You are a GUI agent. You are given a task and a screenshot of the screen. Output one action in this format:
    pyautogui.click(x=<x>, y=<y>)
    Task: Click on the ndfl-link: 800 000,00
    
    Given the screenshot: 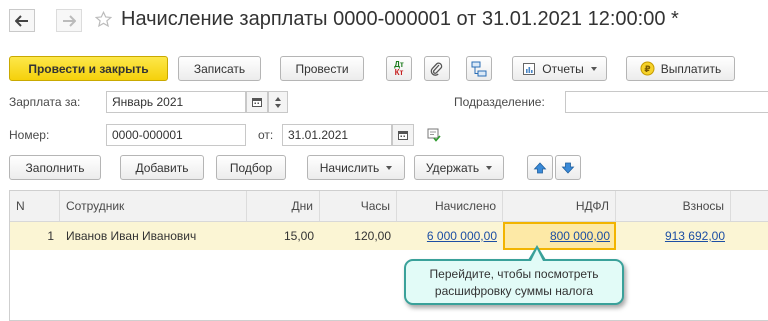 What is the action you would take?
    pyautogui.click(x=580, y=236)
    